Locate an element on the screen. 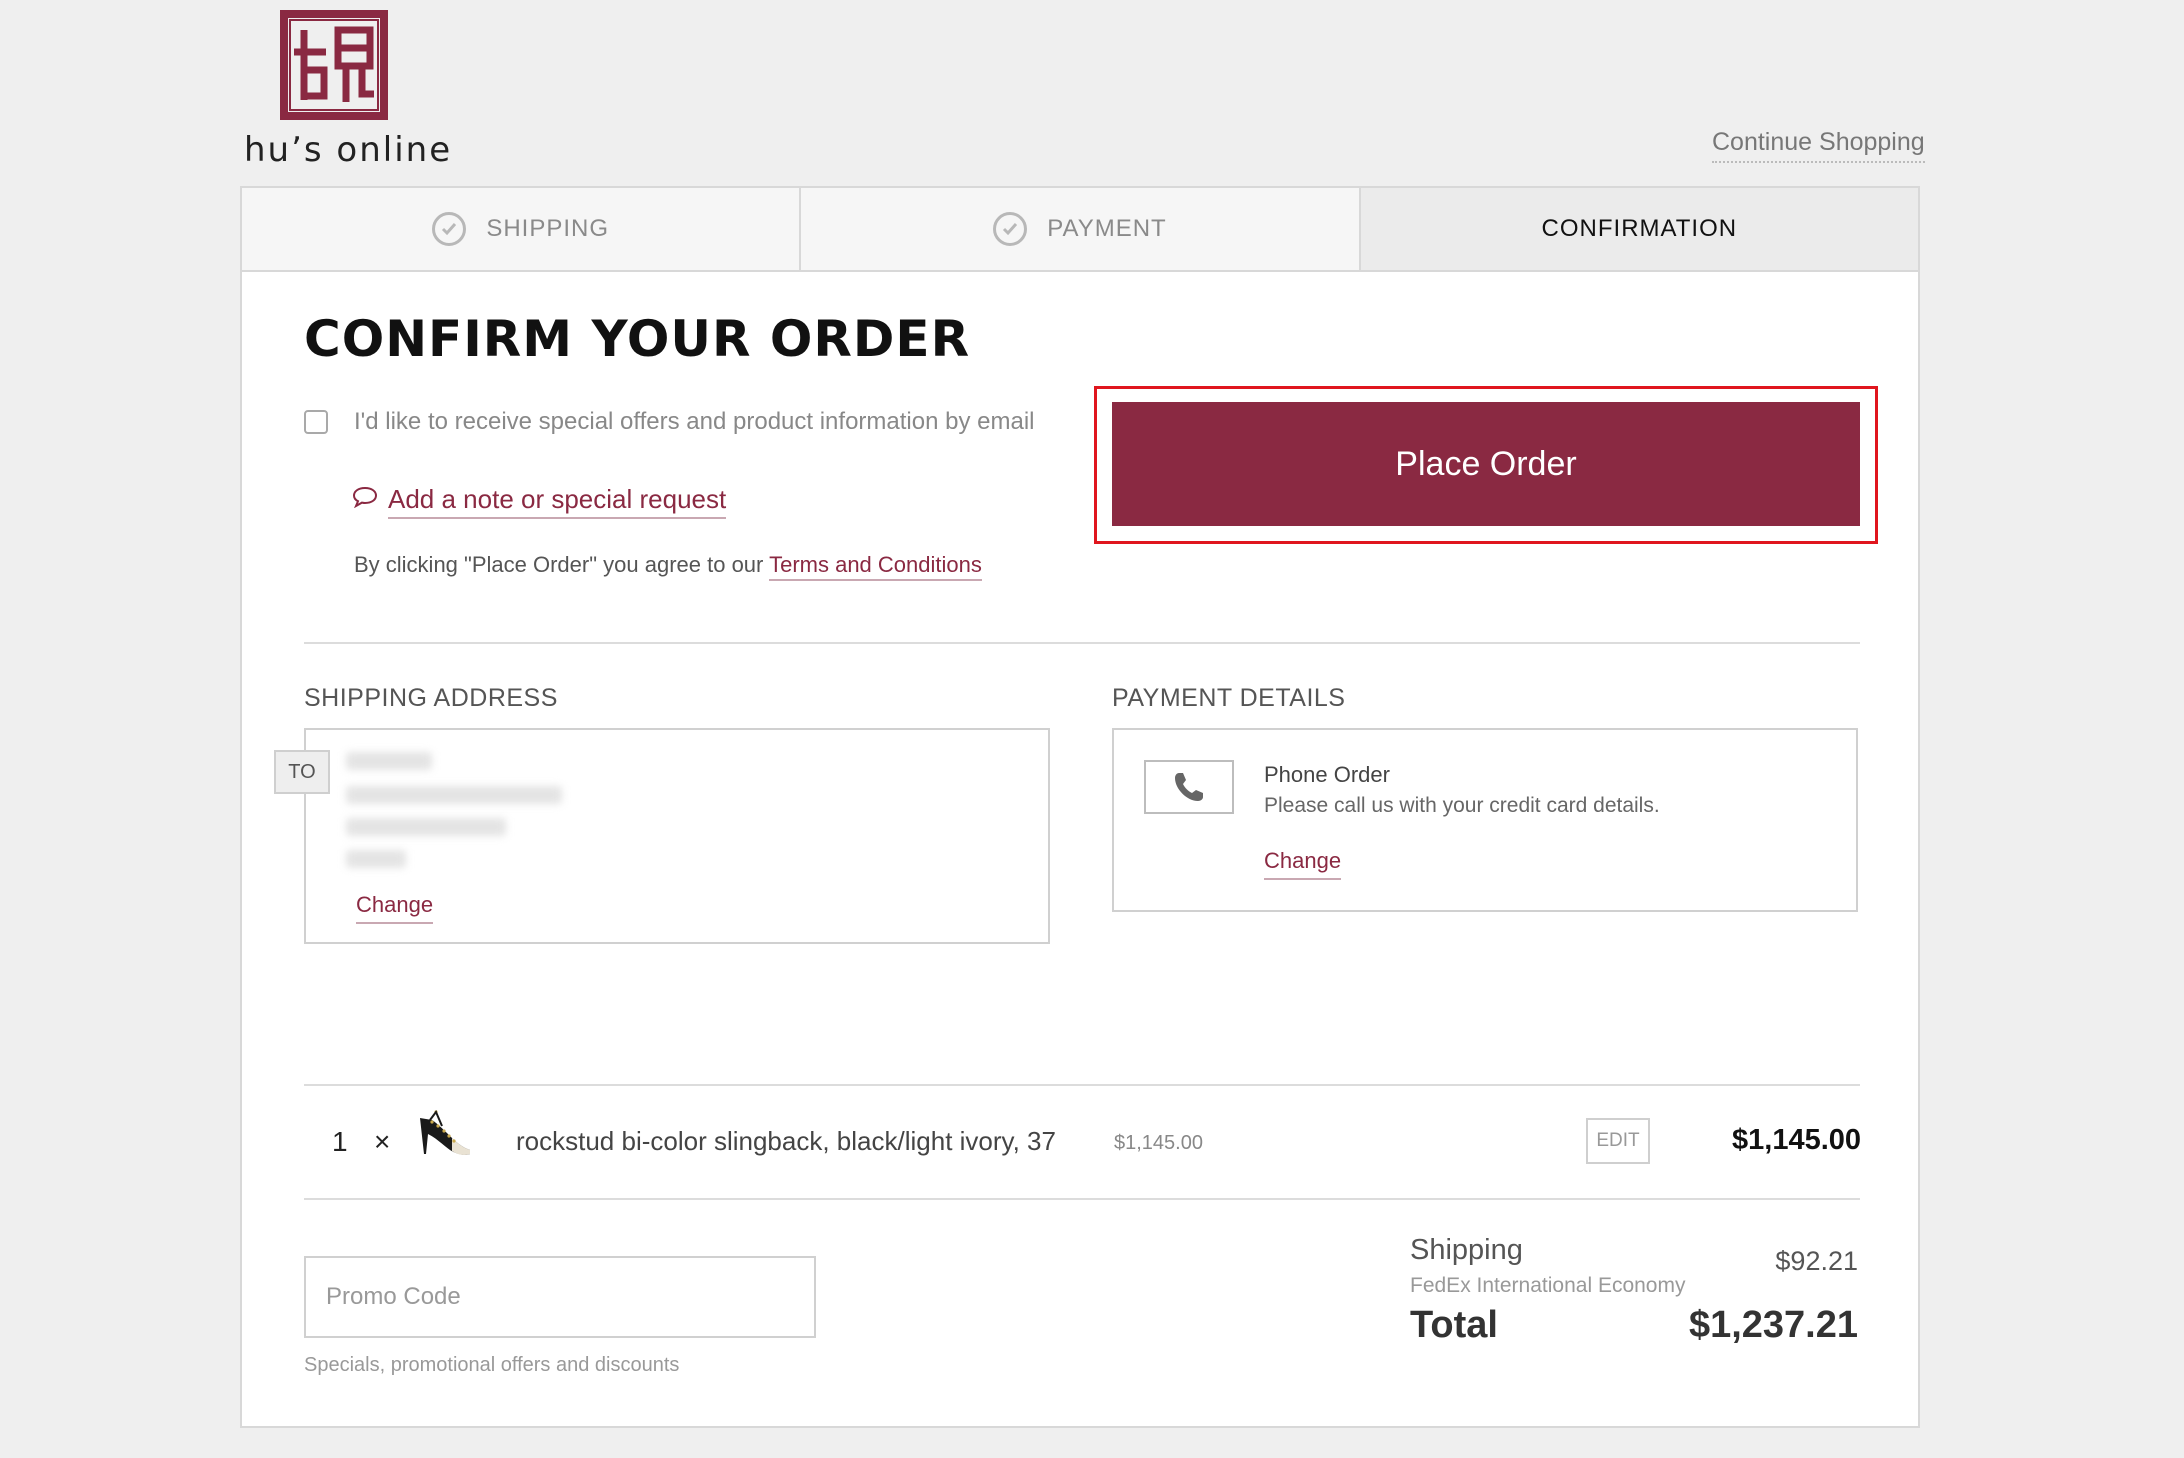  shipping-price: $92.21 is located at coordinates (1816, 1261).